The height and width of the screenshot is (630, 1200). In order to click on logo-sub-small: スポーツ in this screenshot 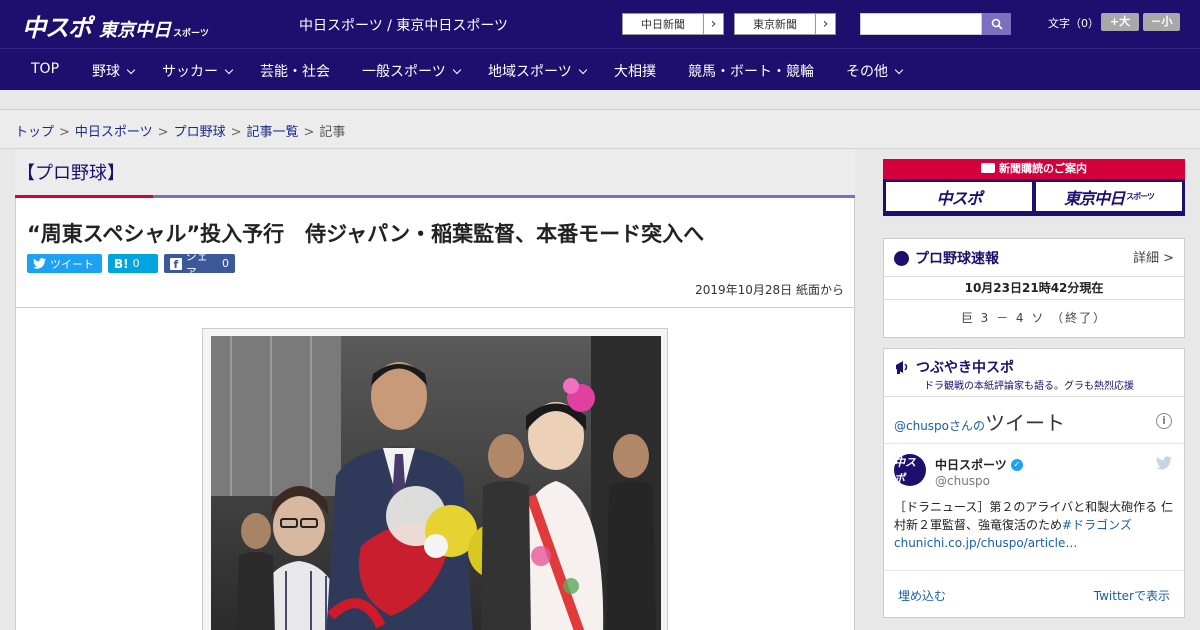, I will do `click(191, 34)`.